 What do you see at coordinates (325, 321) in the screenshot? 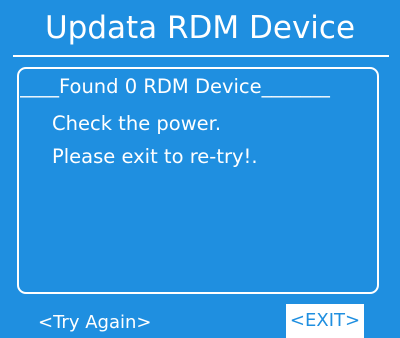
I see `exit-button: <EXIT>` at bounding box center [325, 321].